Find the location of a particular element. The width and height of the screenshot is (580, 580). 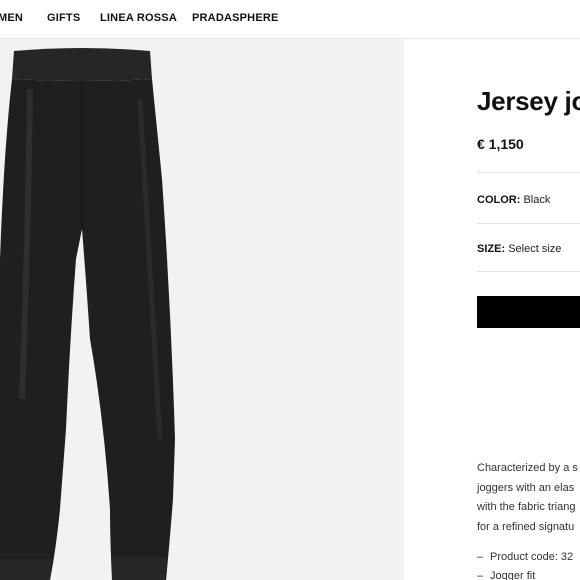

description-line: with the fabric triang is located at coordinates (526, 507).